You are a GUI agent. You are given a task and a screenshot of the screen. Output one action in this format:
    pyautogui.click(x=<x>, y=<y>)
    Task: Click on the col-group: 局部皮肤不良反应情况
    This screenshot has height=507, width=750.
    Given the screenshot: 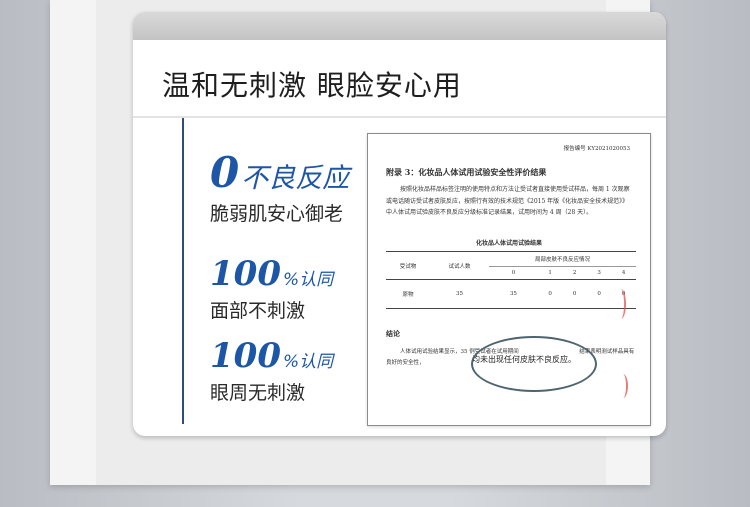 What is the action you would take?
    pyautogui.click(x=562, y=260)
    